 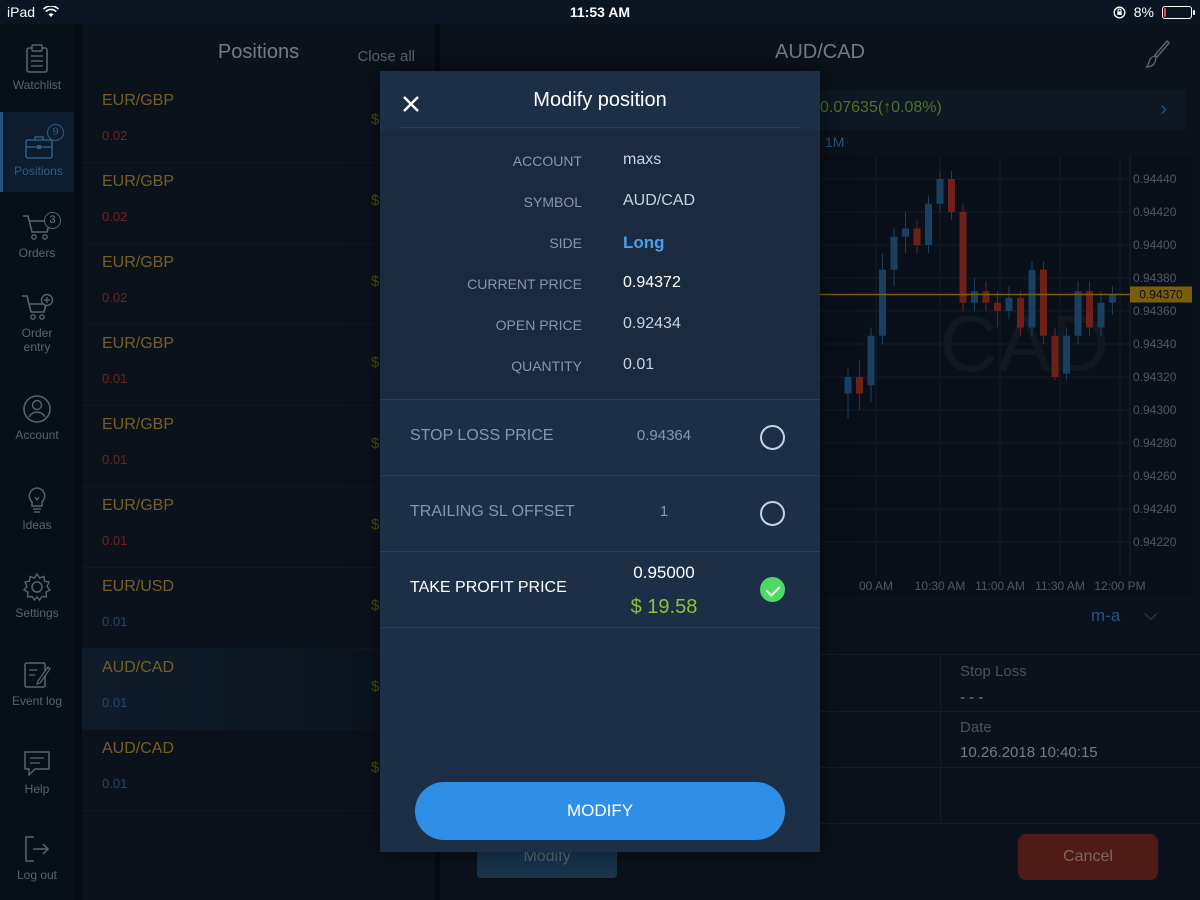 What do you see at coordinates (664, 511) in the screenshot?
I see `option-value: 1` at bounding box center [664, 511].